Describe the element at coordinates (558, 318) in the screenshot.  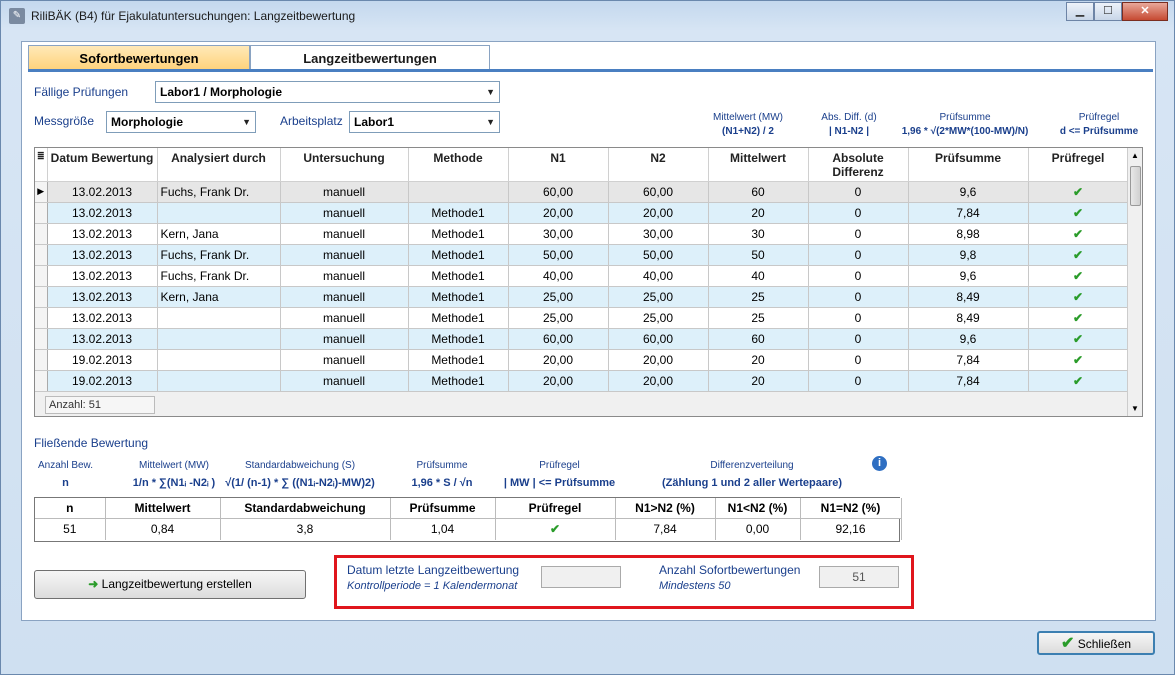
I see `table-cell: 25,00` at that location.